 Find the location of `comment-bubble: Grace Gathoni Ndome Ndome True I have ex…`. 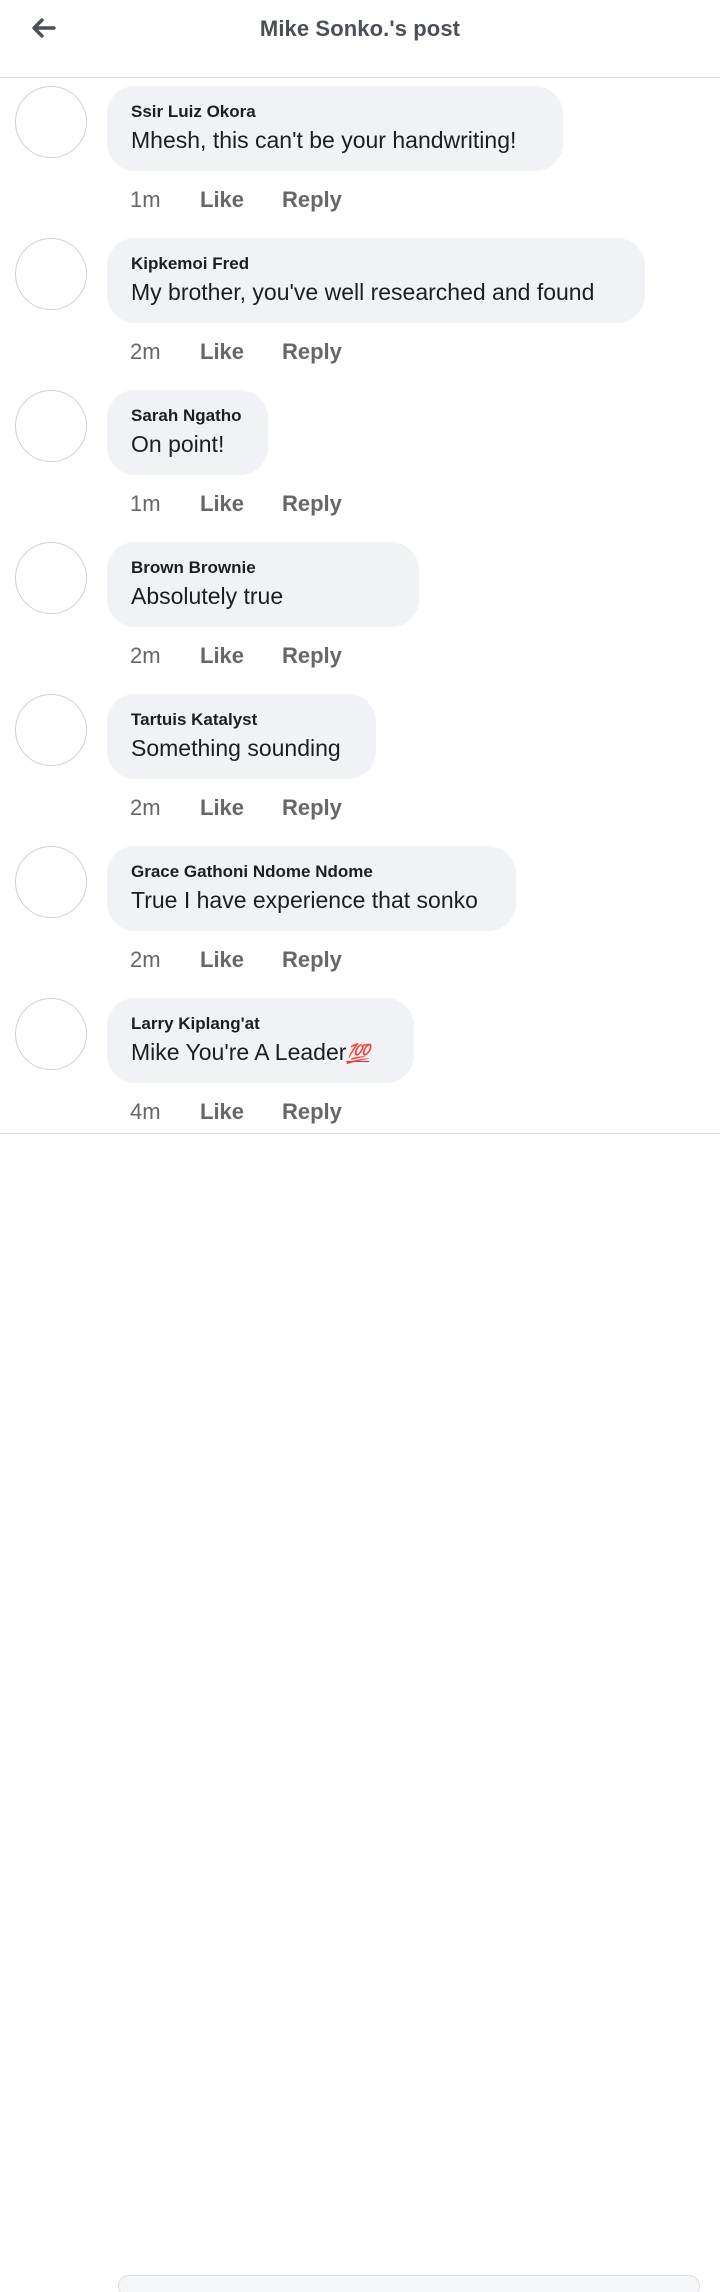

comment-bubble: Grace Gathoni Ndome Ndome True I have ex… is located at coordinates (311, 888).